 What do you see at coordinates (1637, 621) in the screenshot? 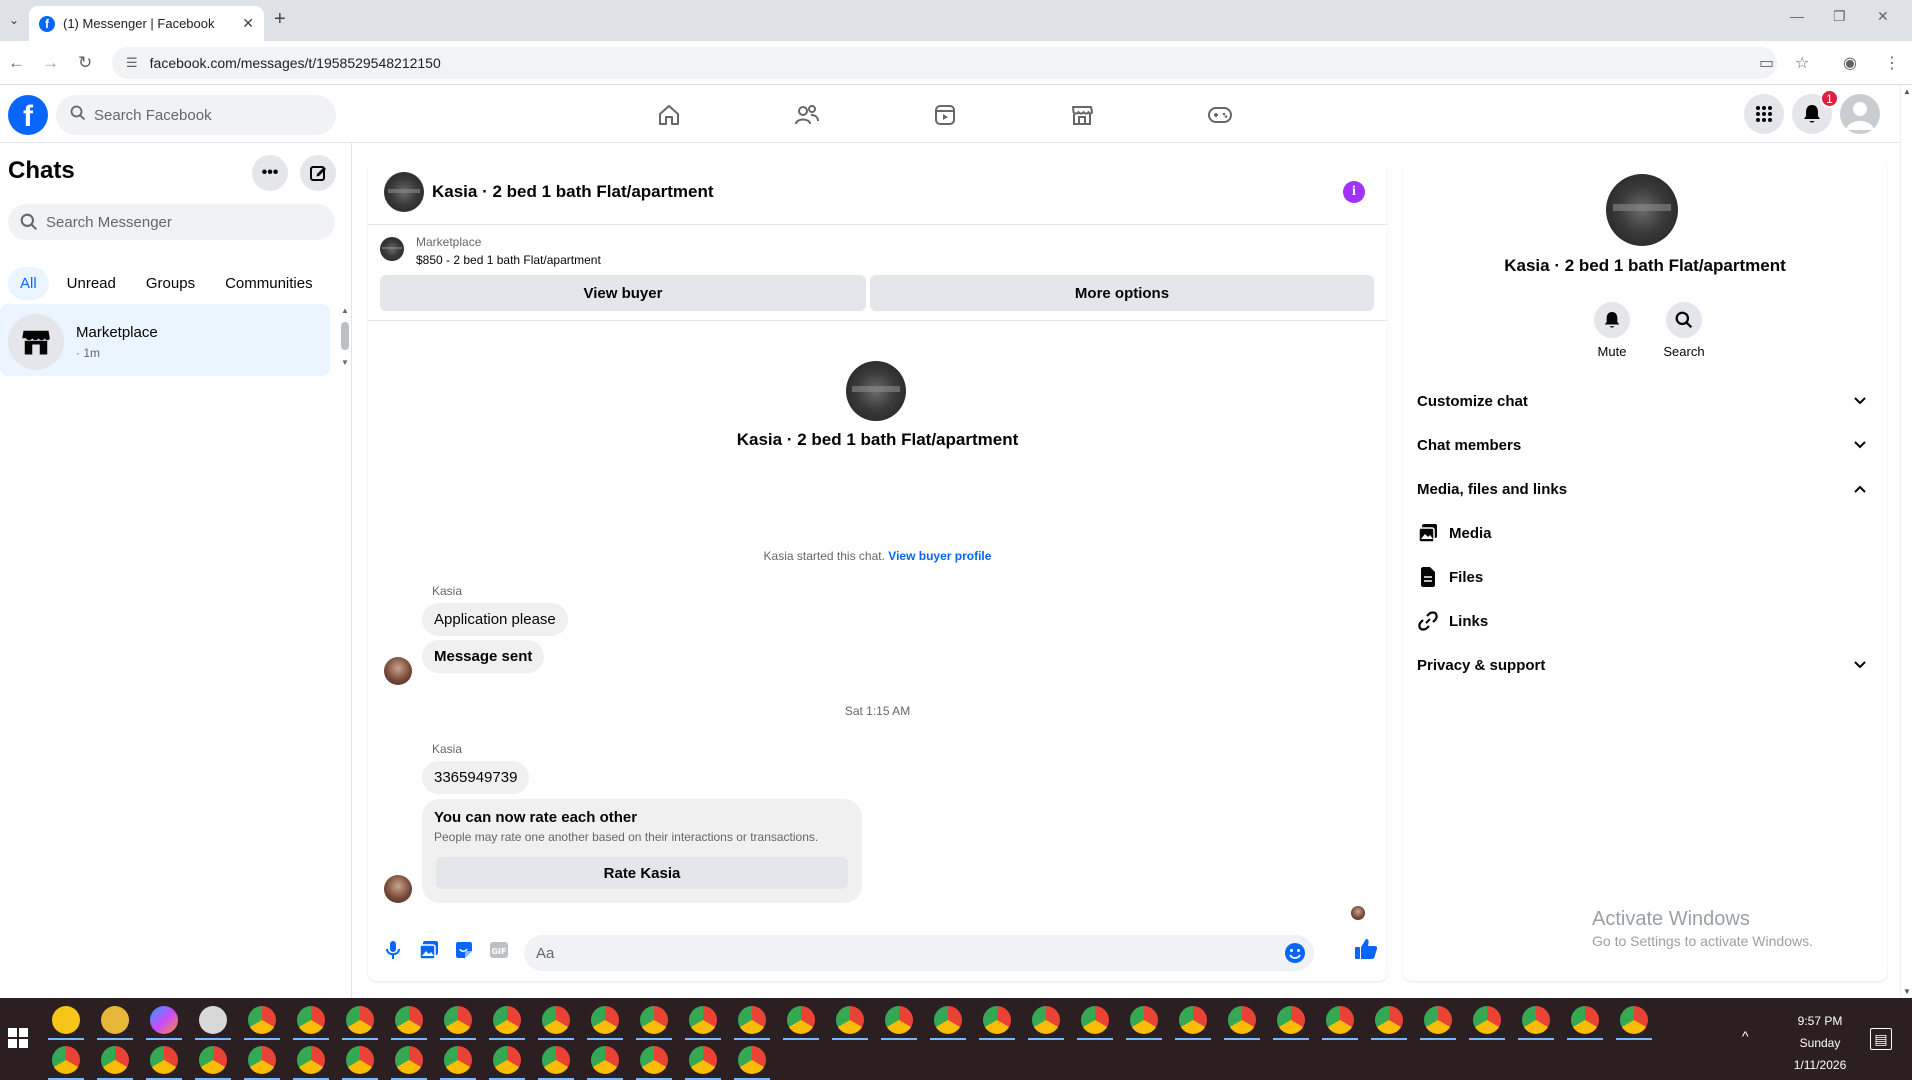
I see `links-item: Links` at bounding box center [1637, 621].